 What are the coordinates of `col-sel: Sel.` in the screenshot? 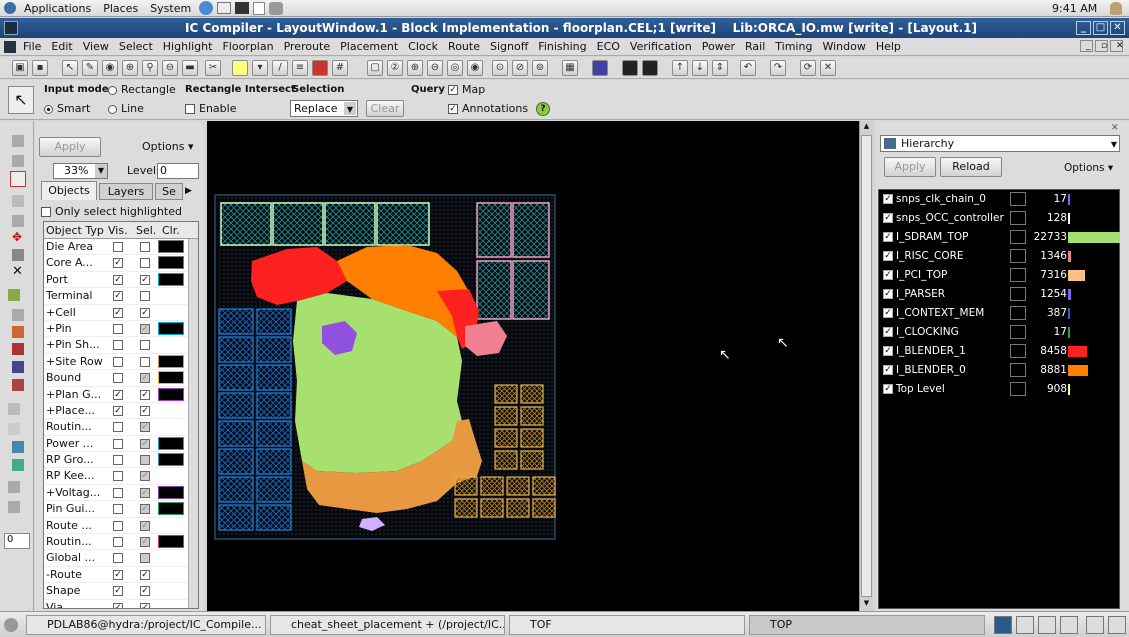 It's located at (146, 230).